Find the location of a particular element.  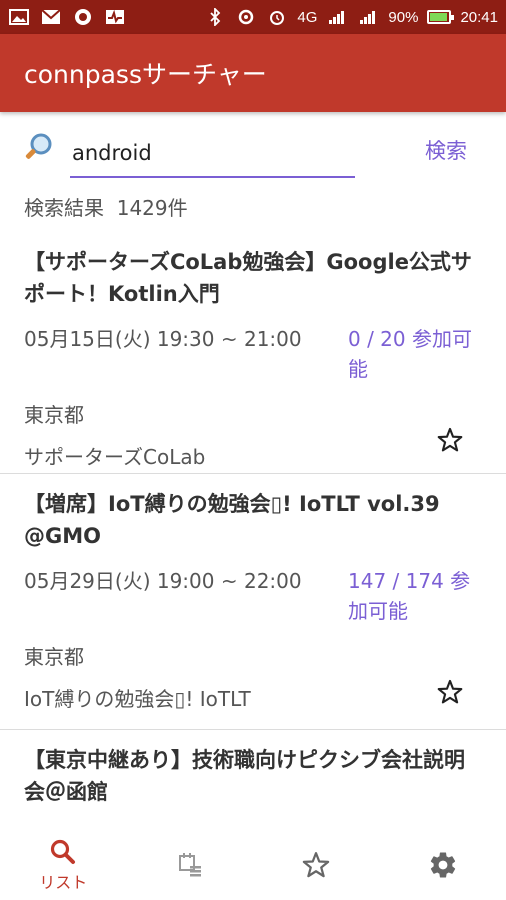

nav-settings is located at coordinates (443, 865).